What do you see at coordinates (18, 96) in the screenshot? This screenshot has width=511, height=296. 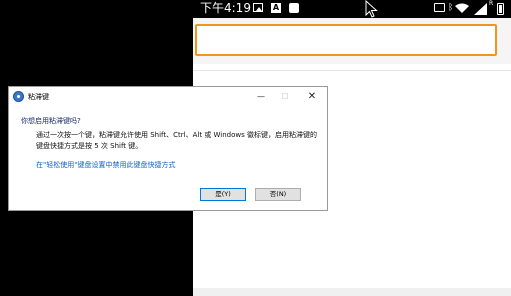 I see `accessibility-icon` at bounding box center [18, 96].